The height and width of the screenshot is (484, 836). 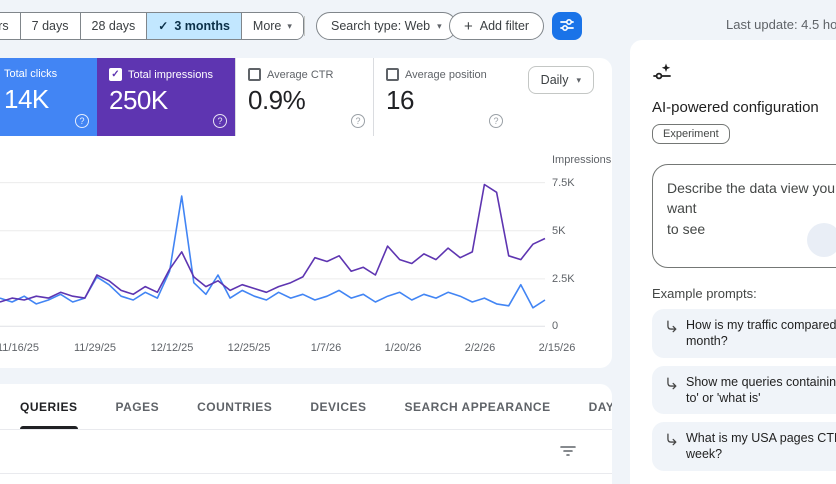 I want to click on date-range-more: More ▾, so click(x=271, y=26).